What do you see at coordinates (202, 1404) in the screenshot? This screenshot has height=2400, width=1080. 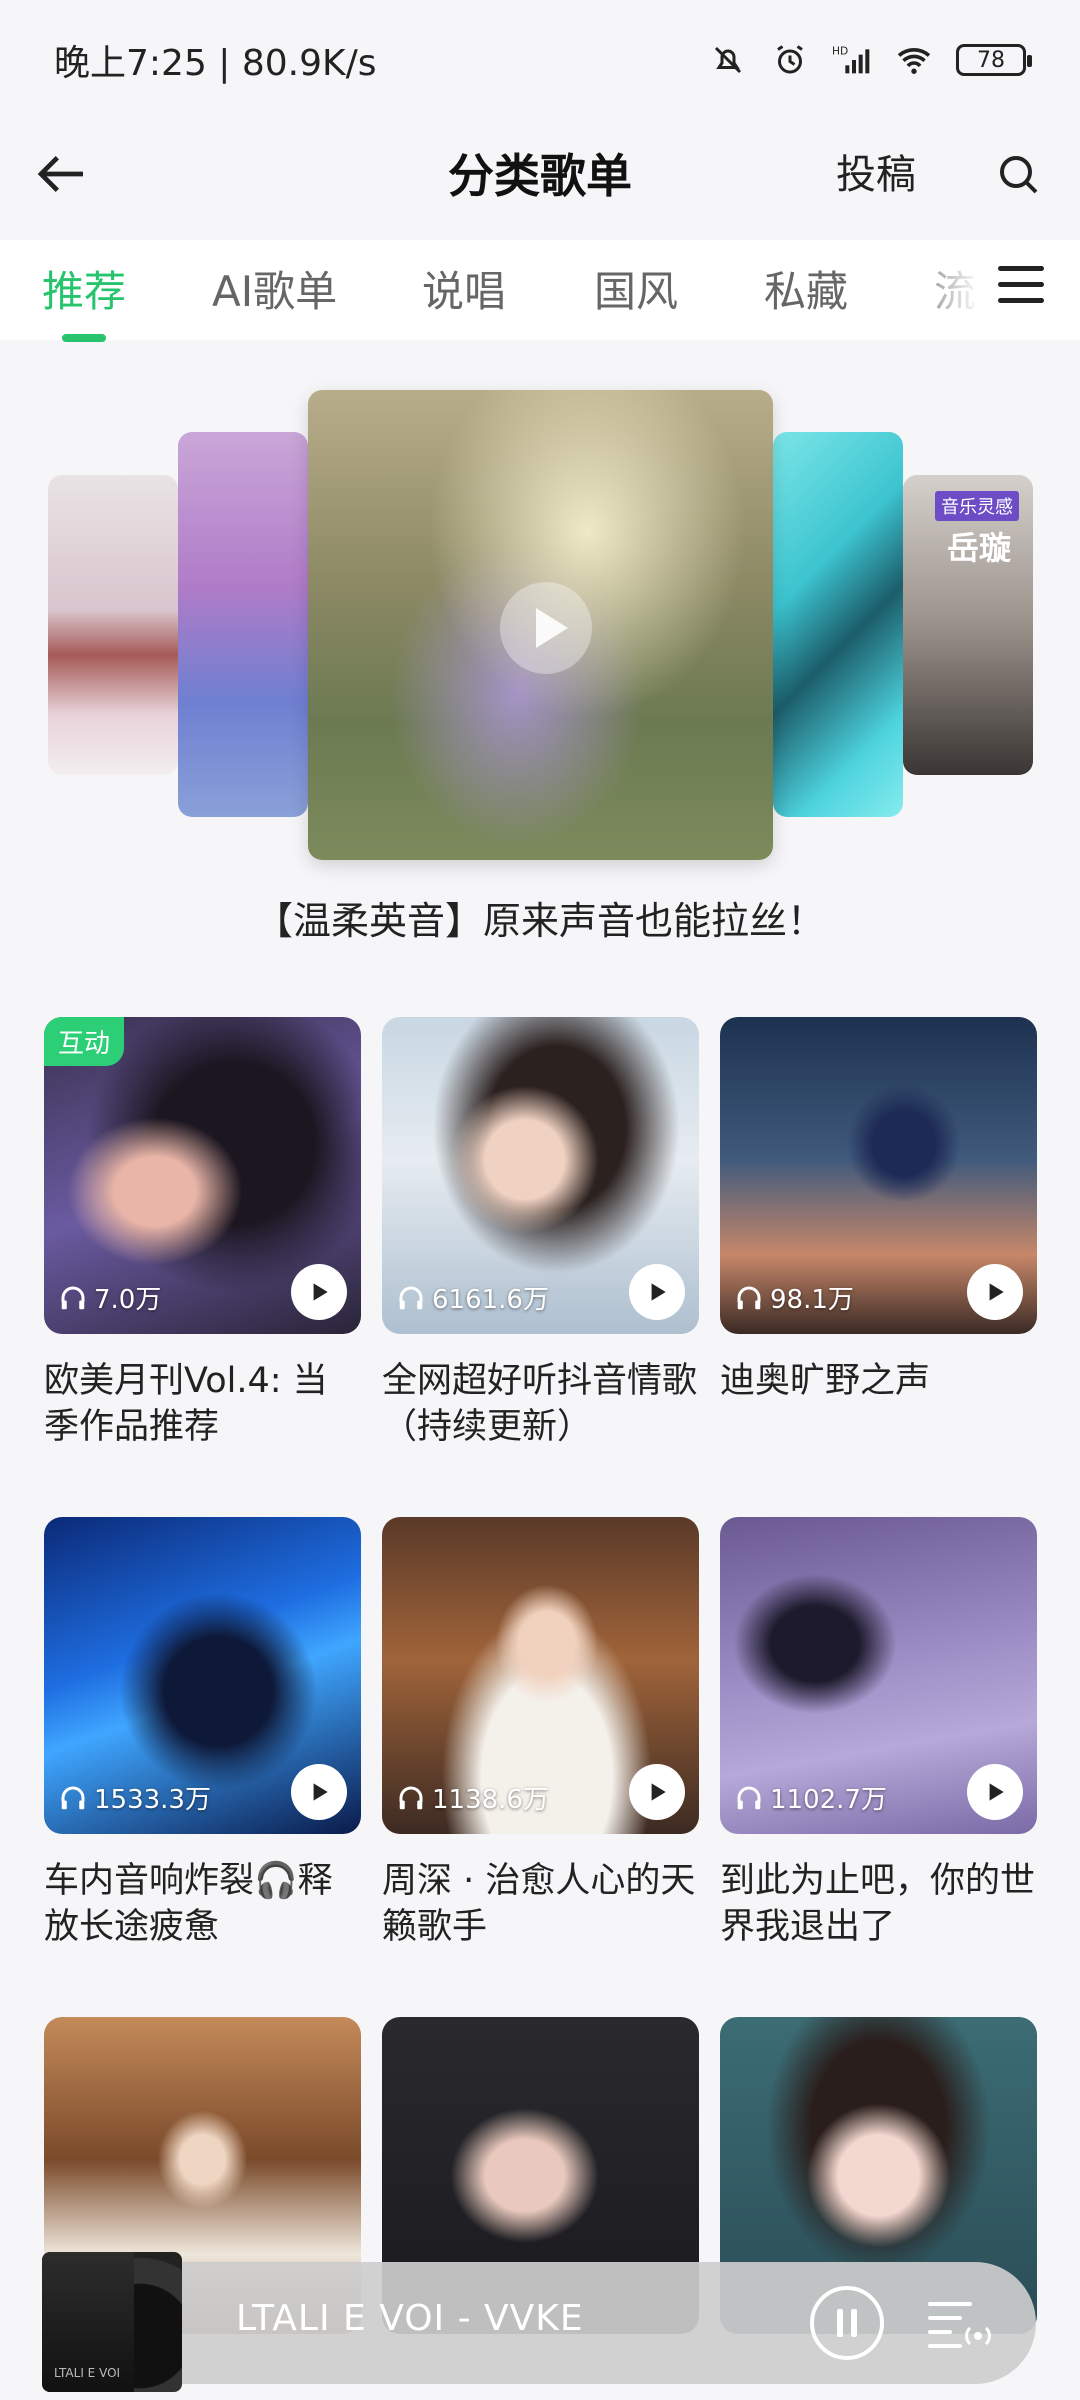 I see `playlist-title: 欧美月刊Vol.4: 当季作品推荐` at bounding box center [202, 1404].